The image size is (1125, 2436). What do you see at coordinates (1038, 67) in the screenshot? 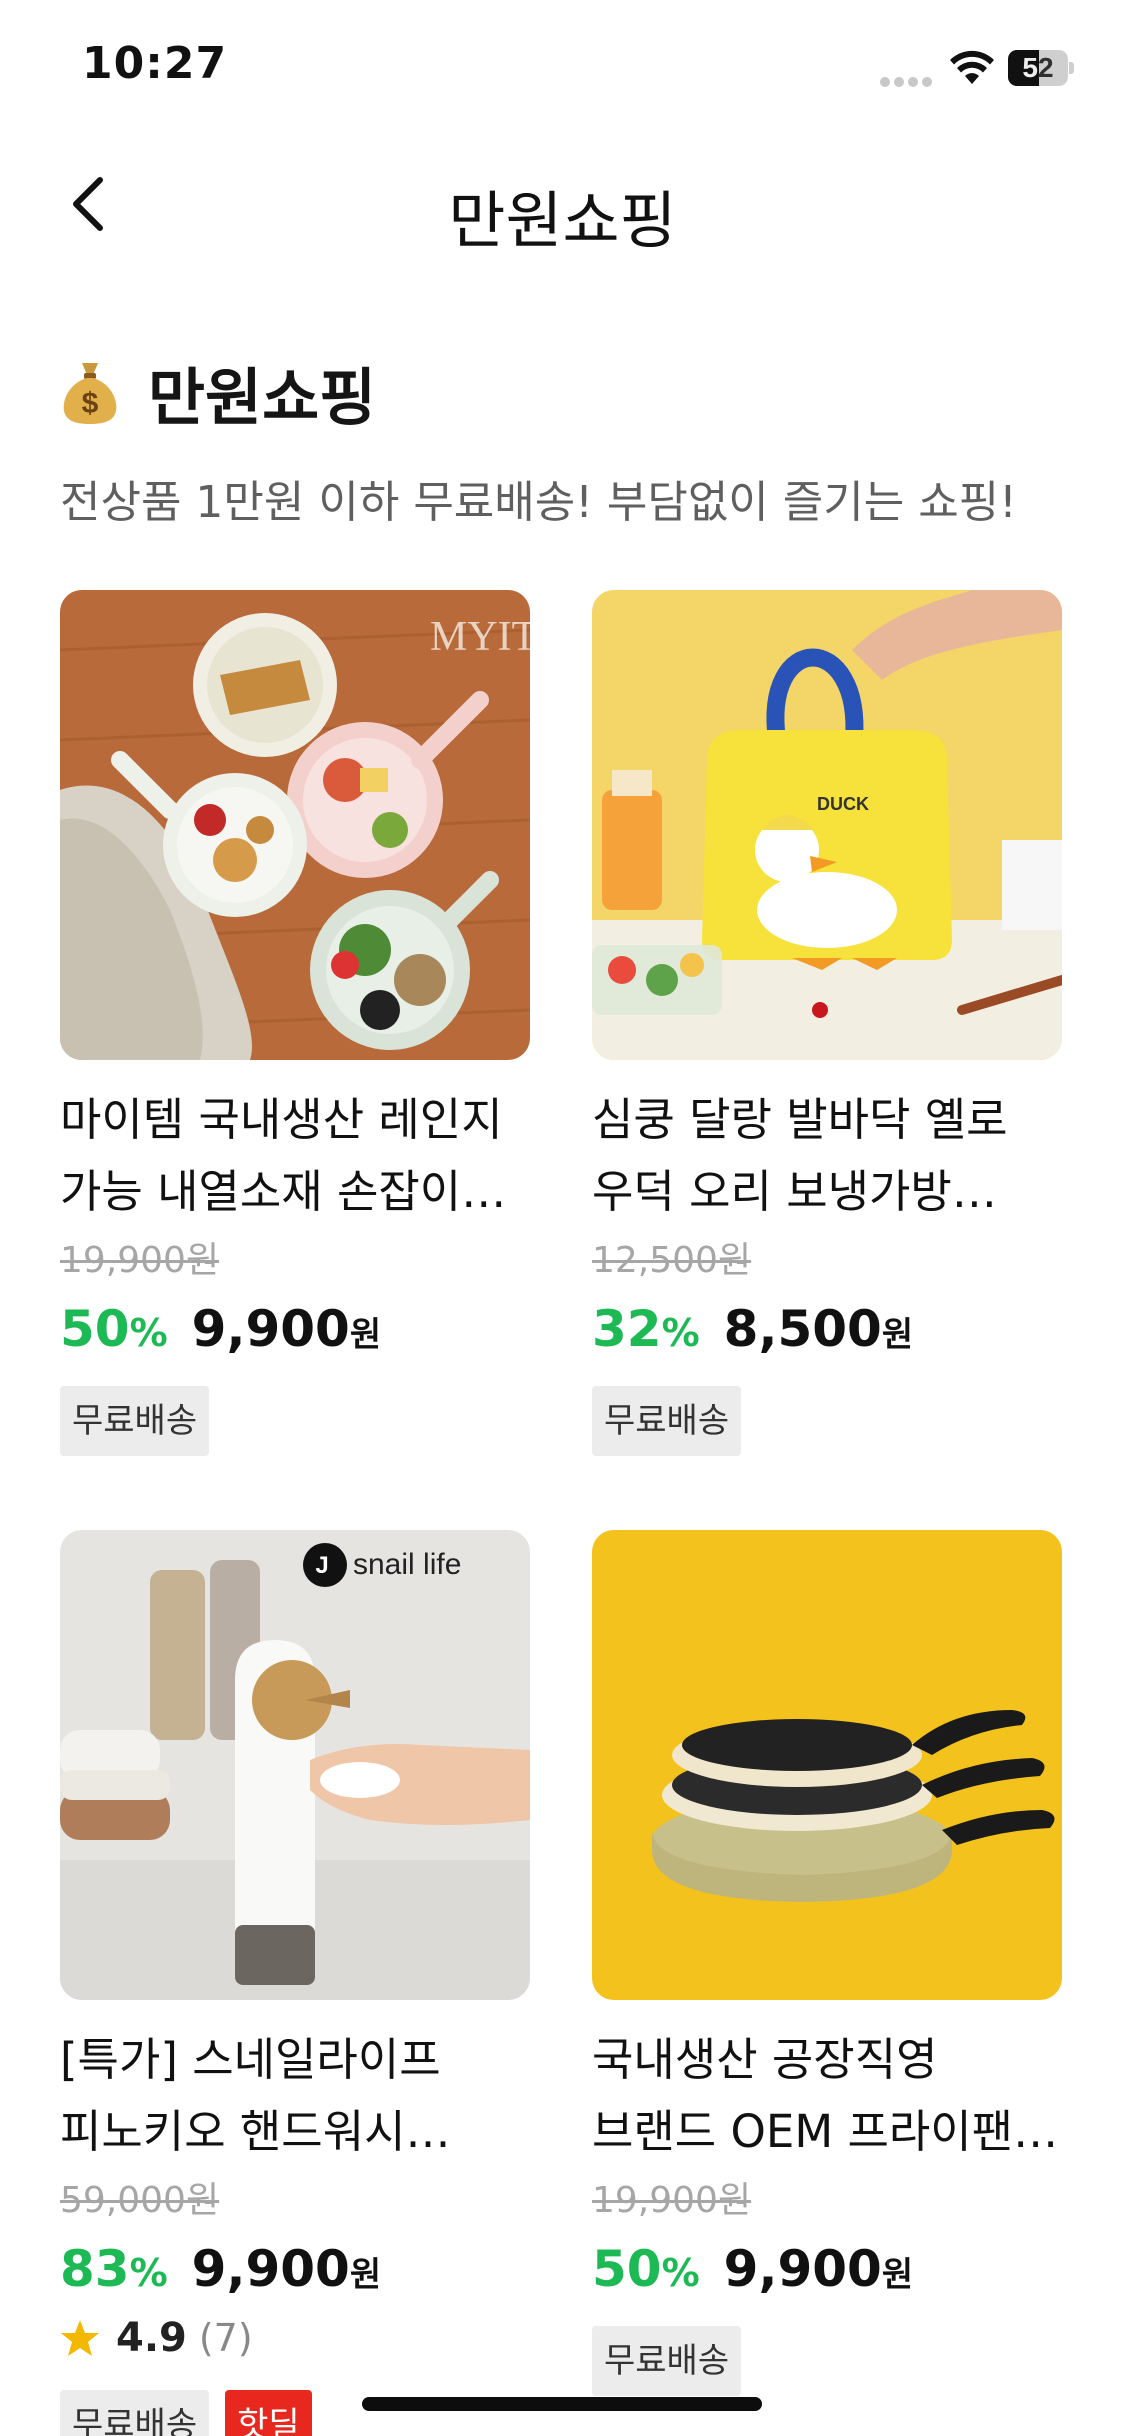
I see `battery-level: 52` at bounding box center [1038, 67].